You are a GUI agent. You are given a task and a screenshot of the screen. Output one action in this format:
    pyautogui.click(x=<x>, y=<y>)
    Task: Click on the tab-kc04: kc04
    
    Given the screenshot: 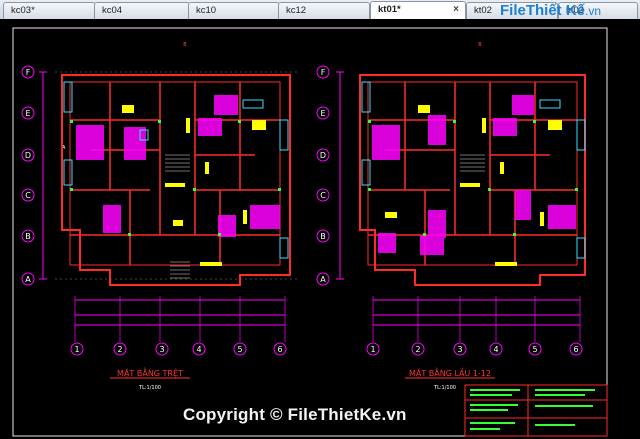 What is the action you would take?
    pyautogui.click(x=142, y=10)
    